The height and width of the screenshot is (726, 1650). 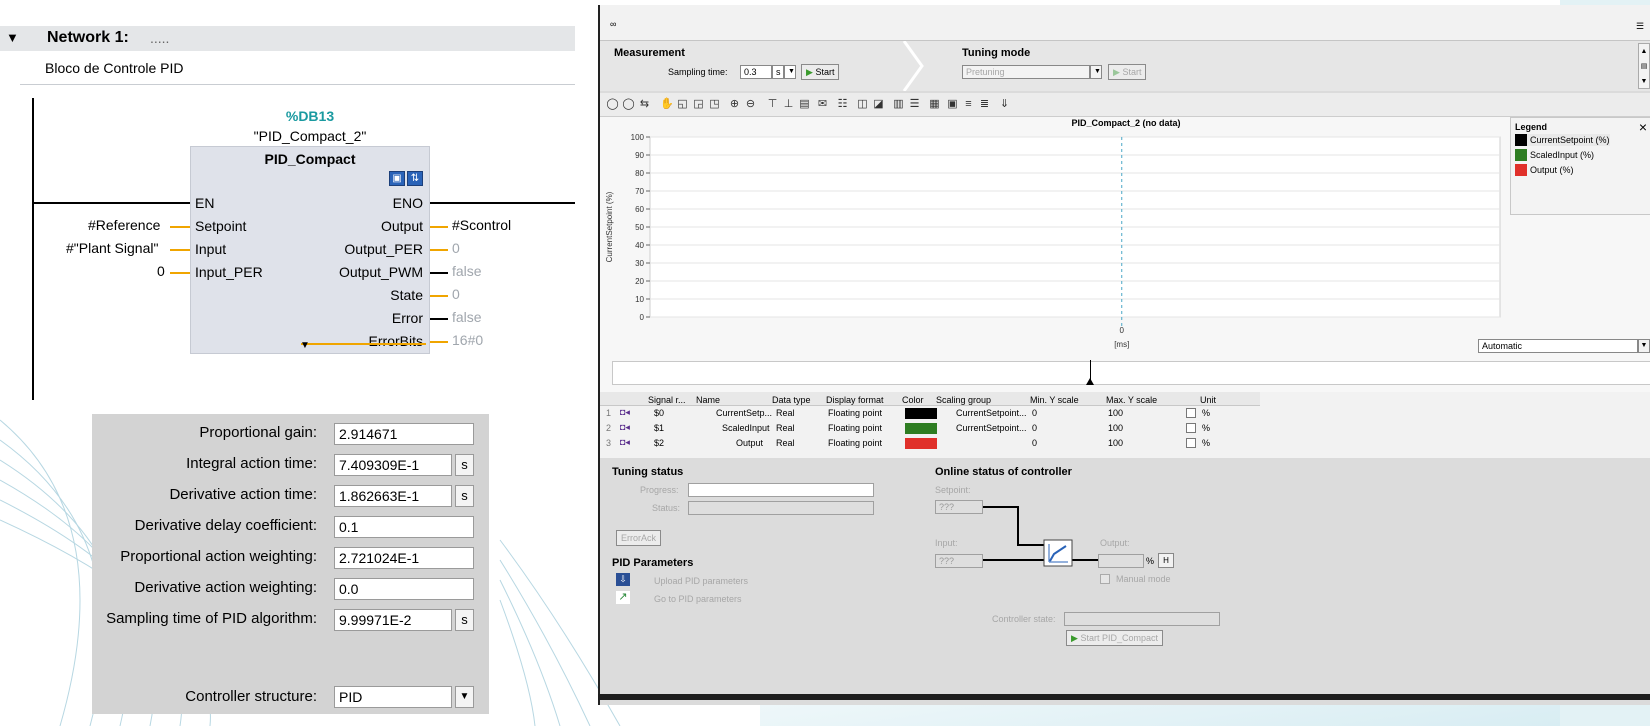 I want to click on derivative-time-field: 1.862663E-1, so click(x=393, y=496).